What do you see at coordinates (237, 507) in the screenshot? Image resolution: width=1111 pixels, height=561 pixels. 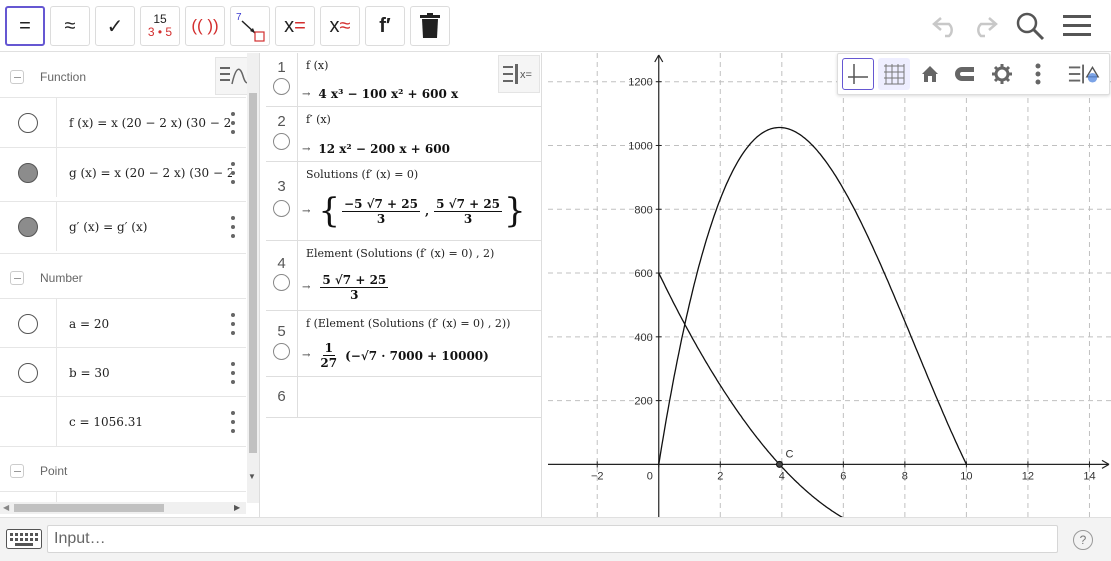 I see `scroll-right-icon: ▶` at bounding box center [237, 507].